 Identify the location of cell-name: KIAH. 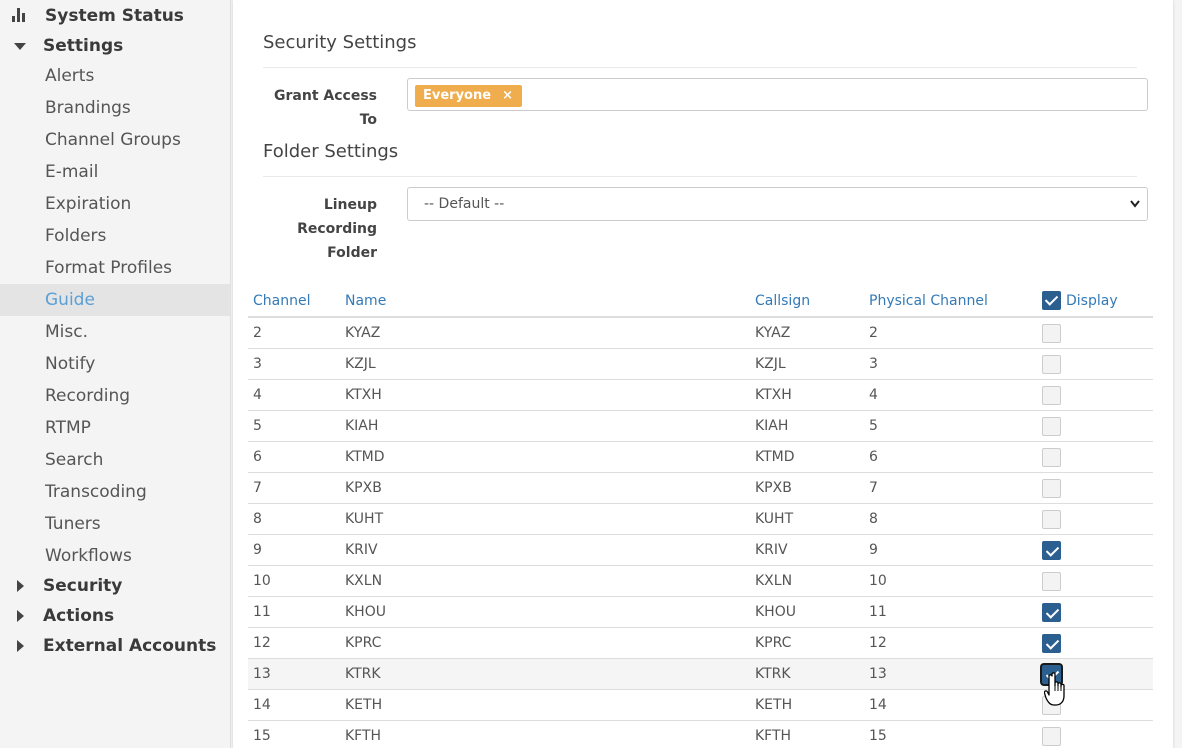
(362, 426).